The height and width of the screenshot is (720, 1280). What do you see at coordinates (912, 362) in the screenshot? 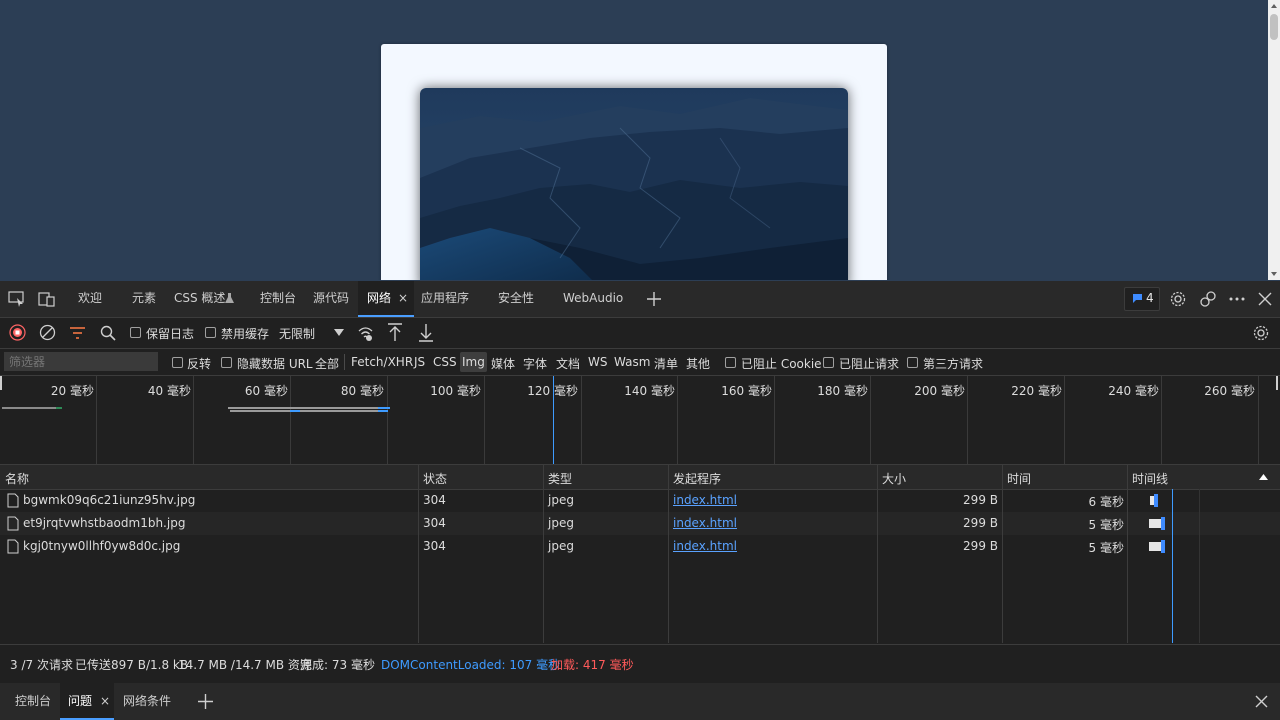
I see `third-party-checkbox` at bounding box center [912, 362].